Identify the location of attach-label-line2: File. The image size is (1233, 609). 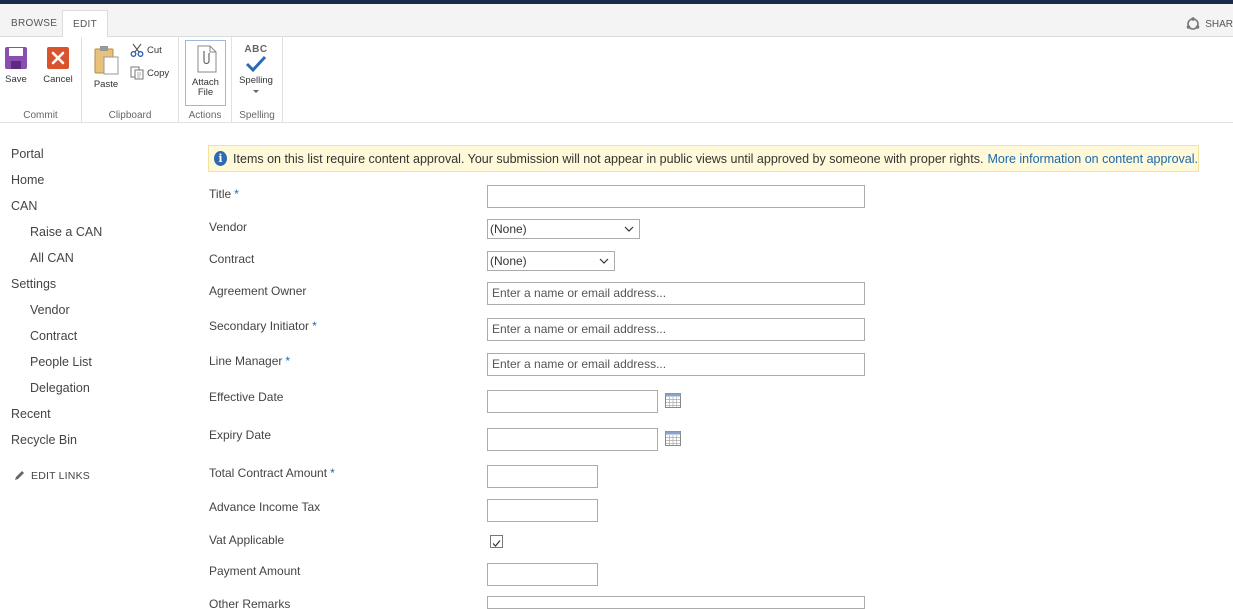
(205, 92).